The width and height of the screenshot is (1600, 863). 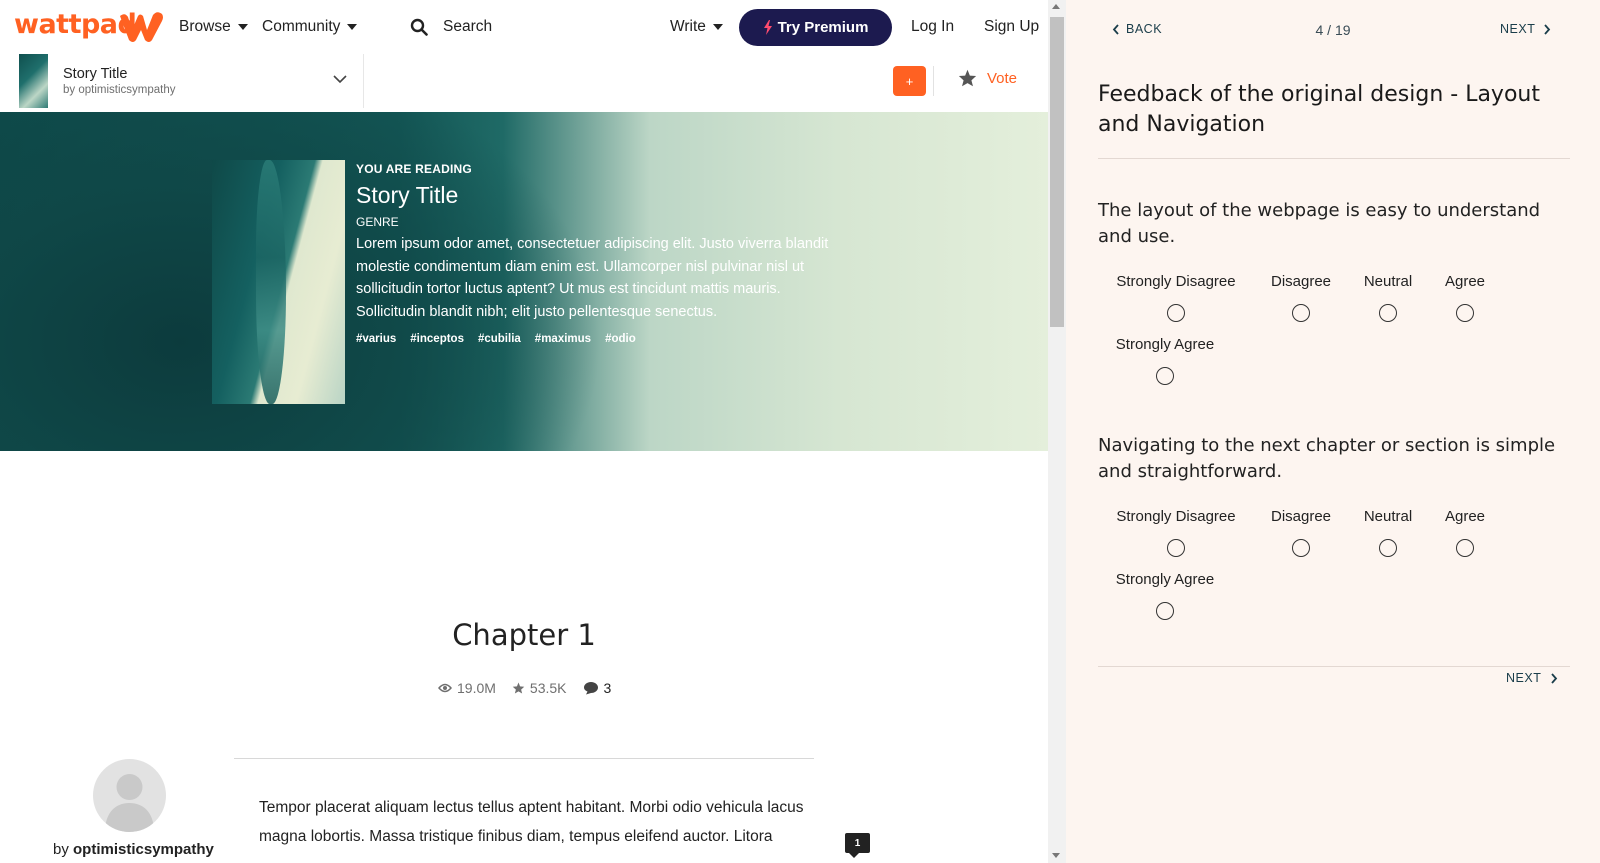 I want to click on search-icon, so click(x=419, y=27).